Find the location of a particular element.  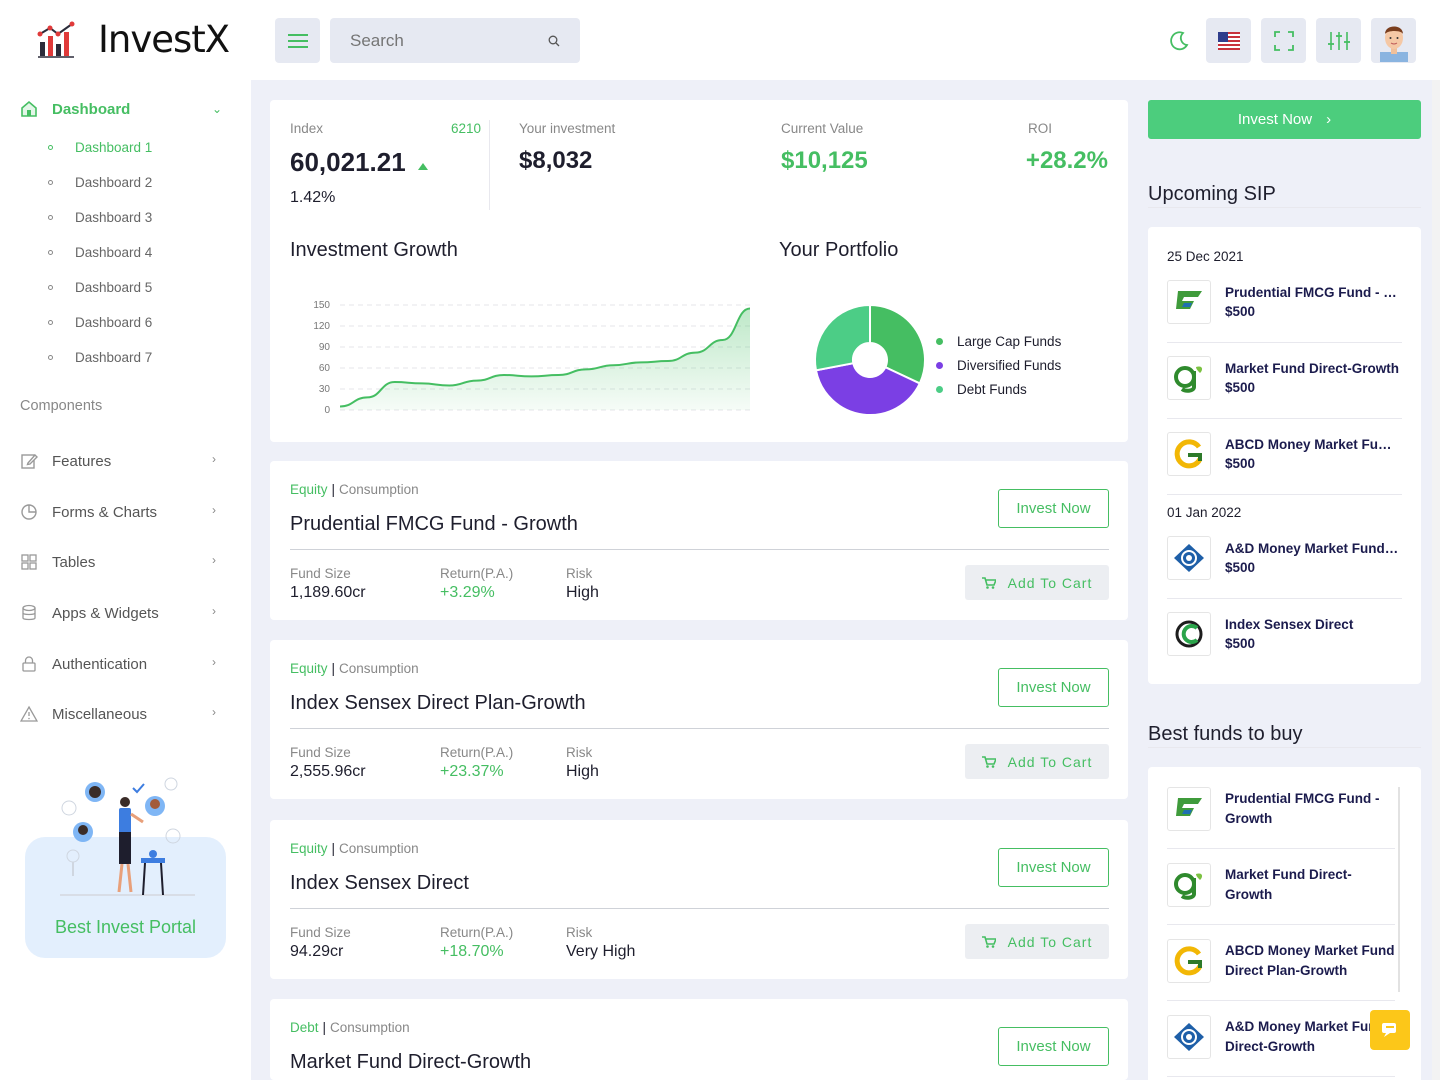

fund-divider is located at coordinates (699, 549).